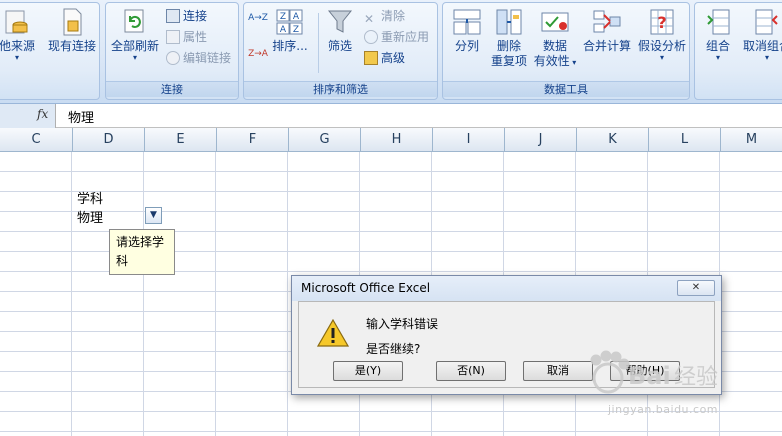 This screenshot has width=782, height=436. Describe the element at coordinates (135, 34) in the screenshot. I see `refresh-all-button: 全部刷新 ▾` at that location.